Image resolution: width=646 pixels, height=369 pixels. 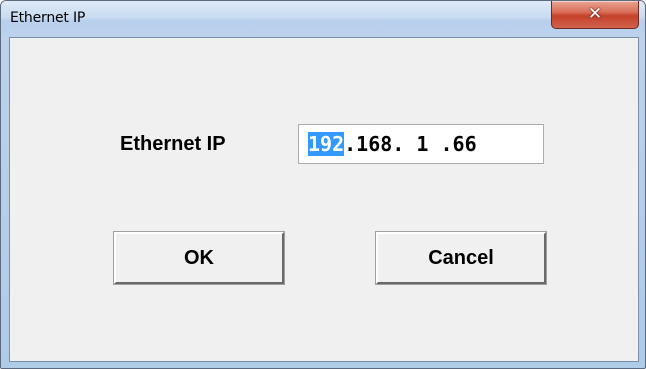 I want to click on close-icon: ✕, so click(x=595, y=14).